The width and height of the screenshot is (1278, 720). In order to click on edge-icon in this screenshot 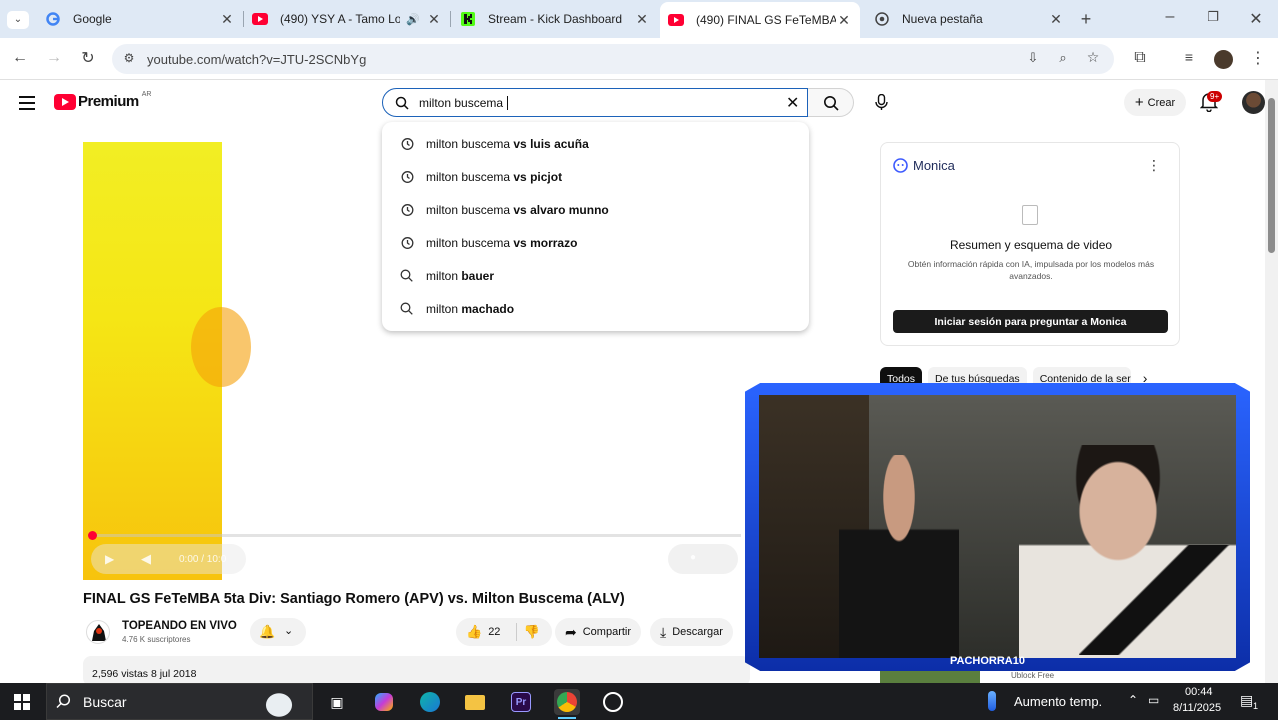, I will do `click(430, 702)`.